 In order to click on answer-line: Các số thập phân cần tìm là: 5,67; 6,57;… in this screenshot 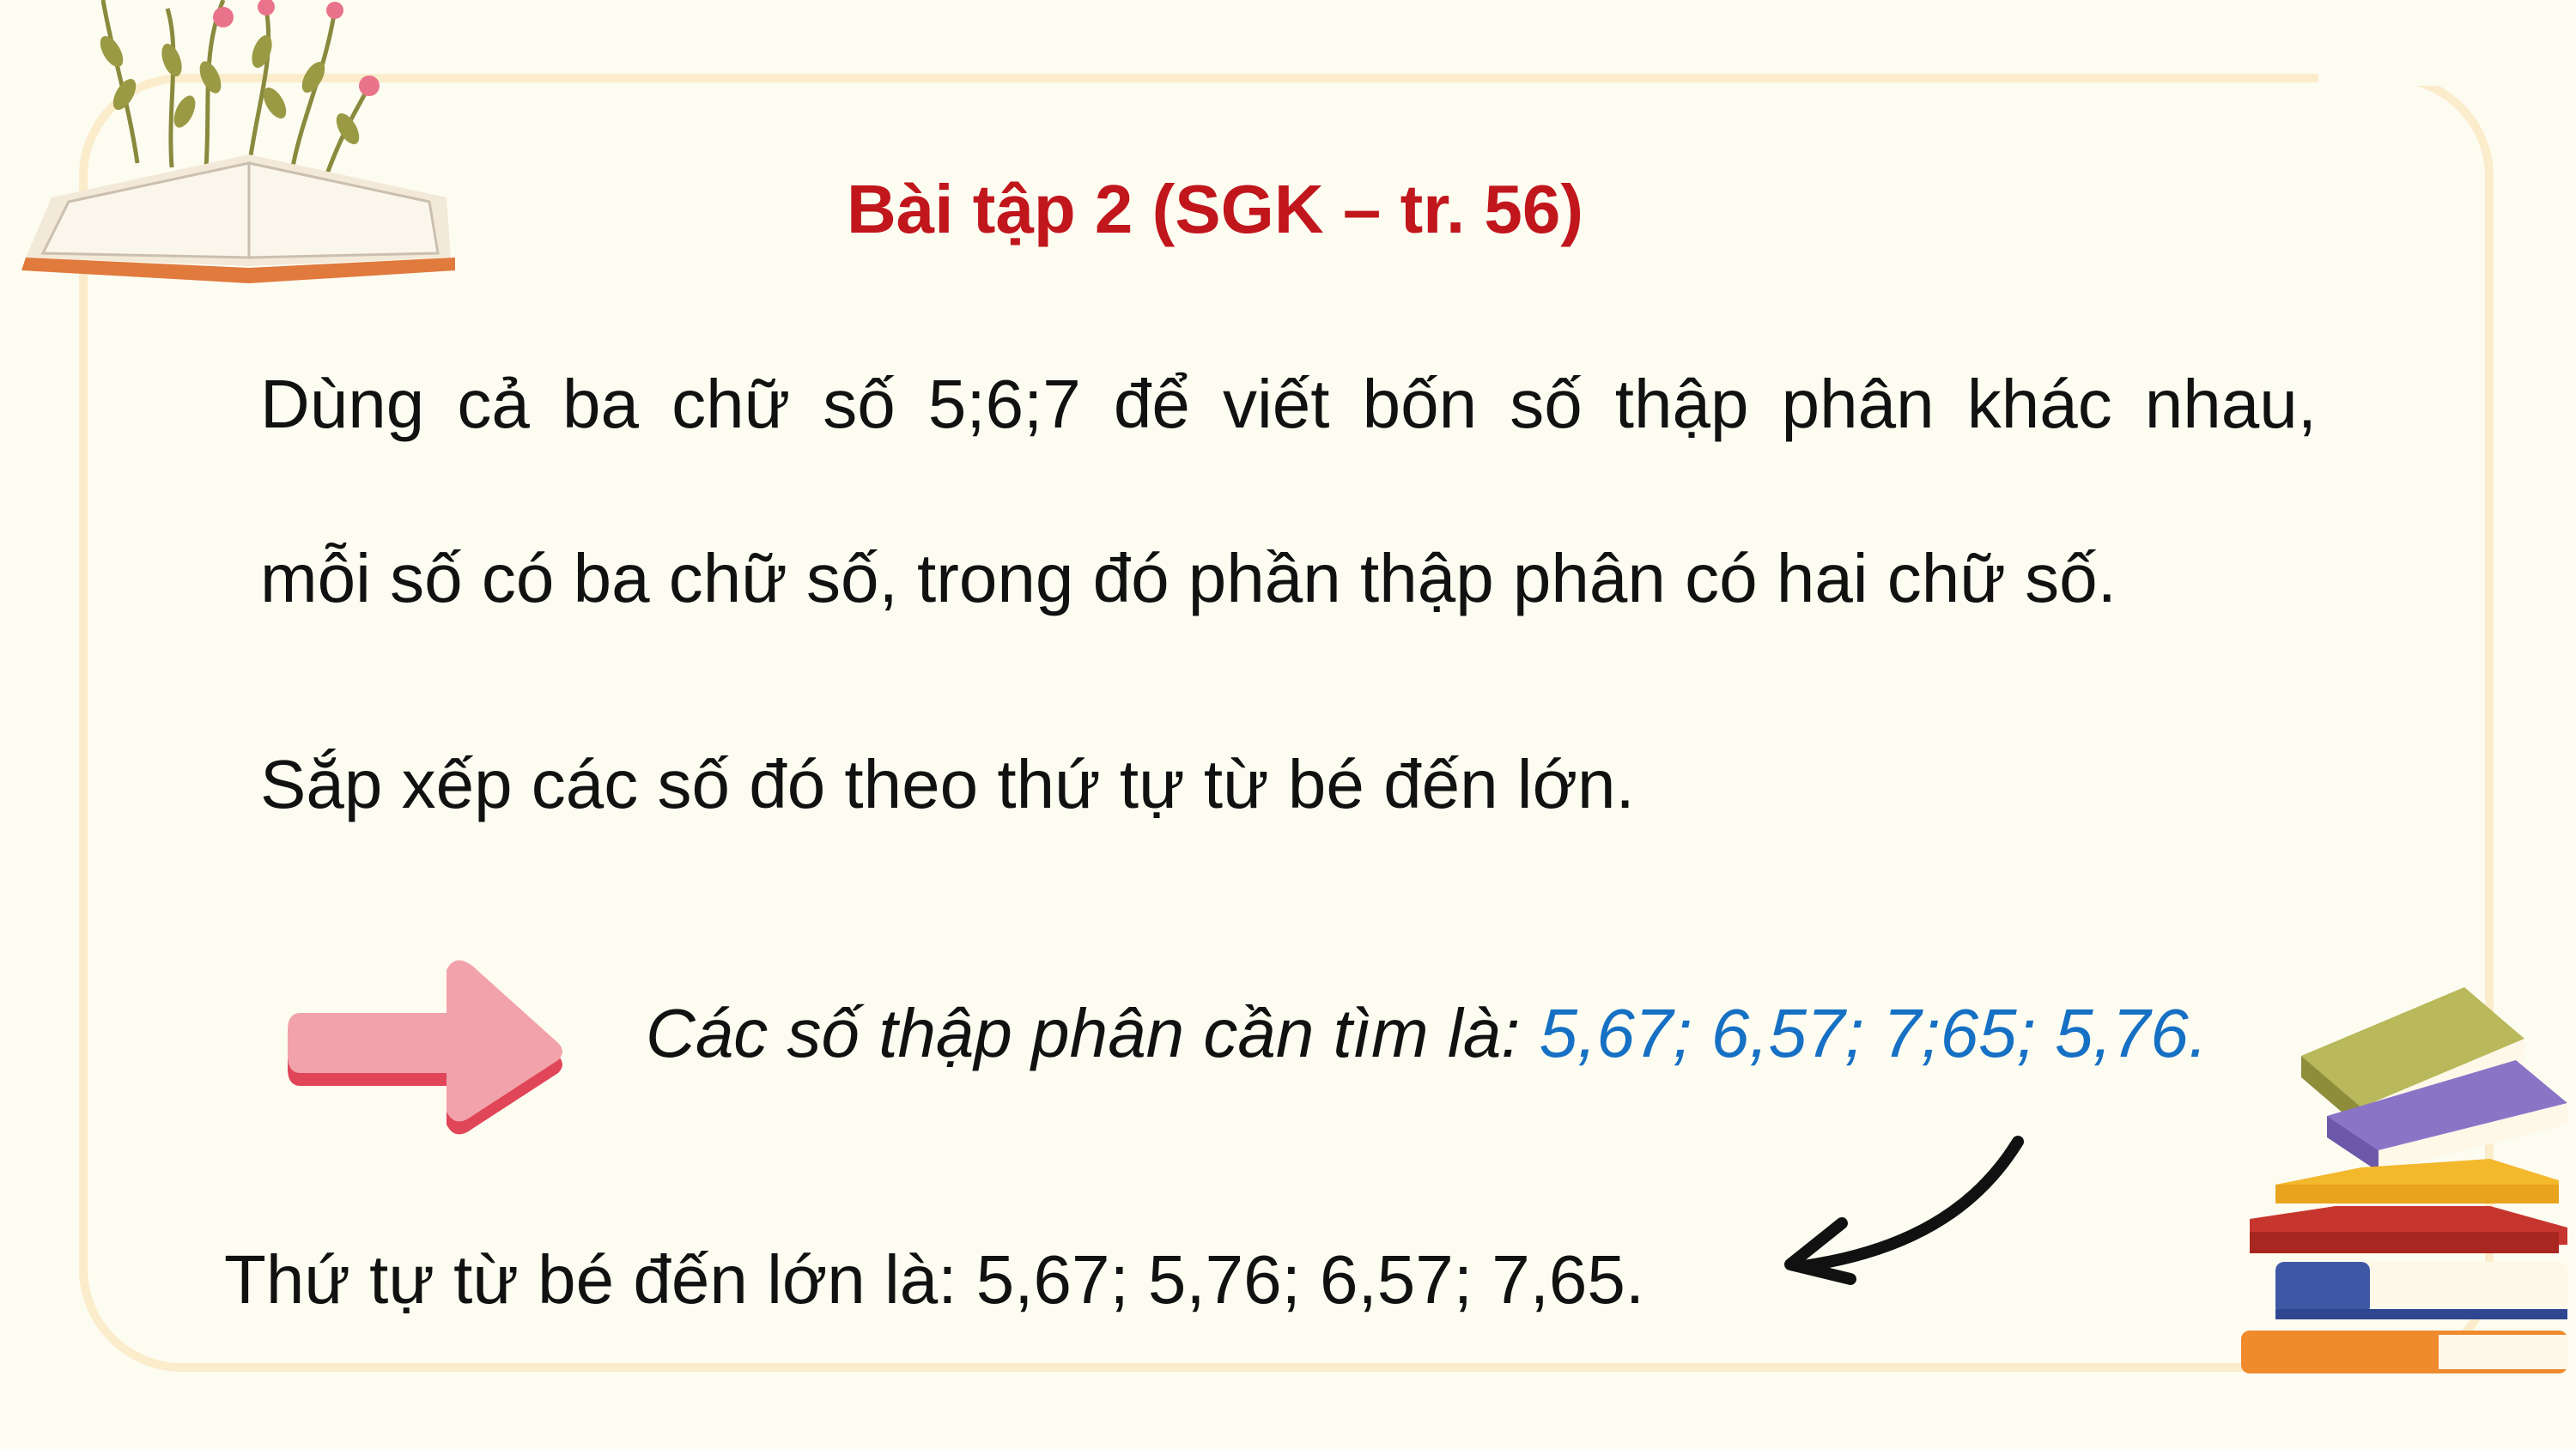, I will do `click(1427, 1033)`.